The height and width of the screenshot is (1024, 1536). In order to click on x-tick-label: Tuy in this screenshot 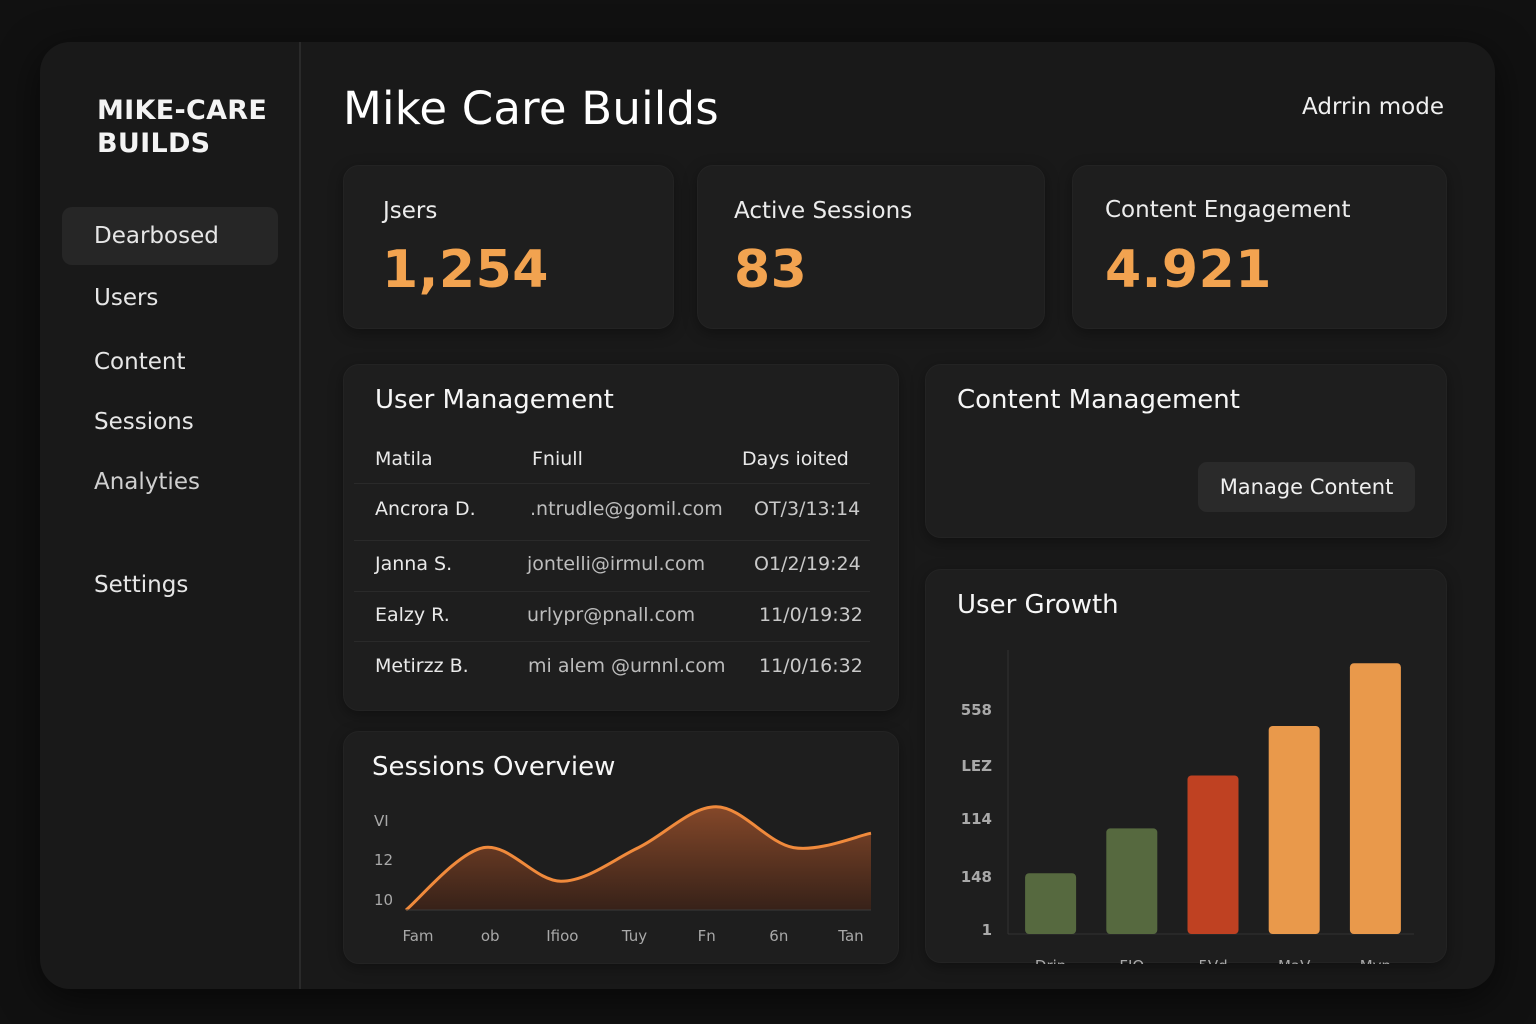, I will do `click(634, 936)`.